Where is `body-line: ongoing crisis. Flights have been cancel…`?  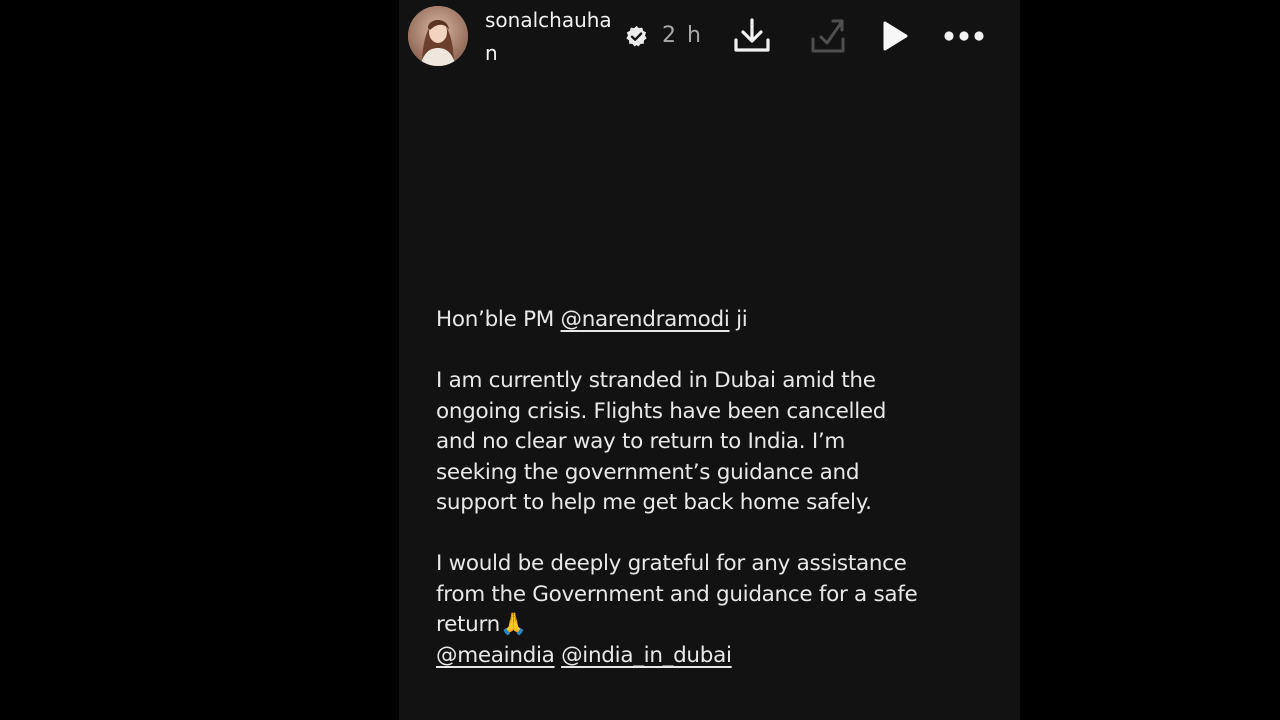
body-line: ongoing crisis. Flights have been cancel… is located at coordinates (661, 411).